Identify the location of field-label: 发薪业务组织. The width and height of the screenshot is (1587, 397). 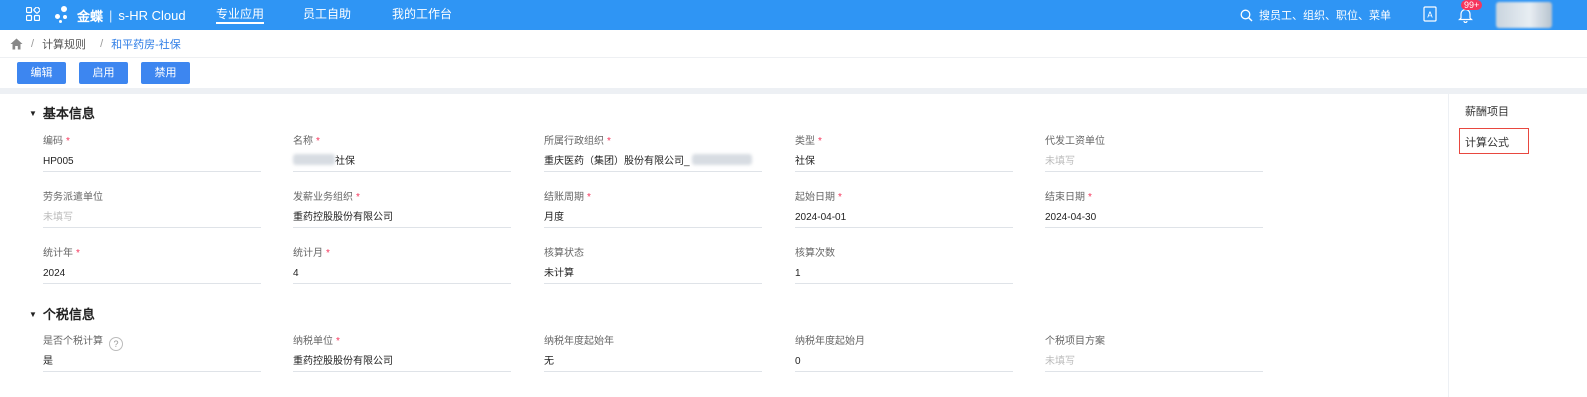
(323, 197).